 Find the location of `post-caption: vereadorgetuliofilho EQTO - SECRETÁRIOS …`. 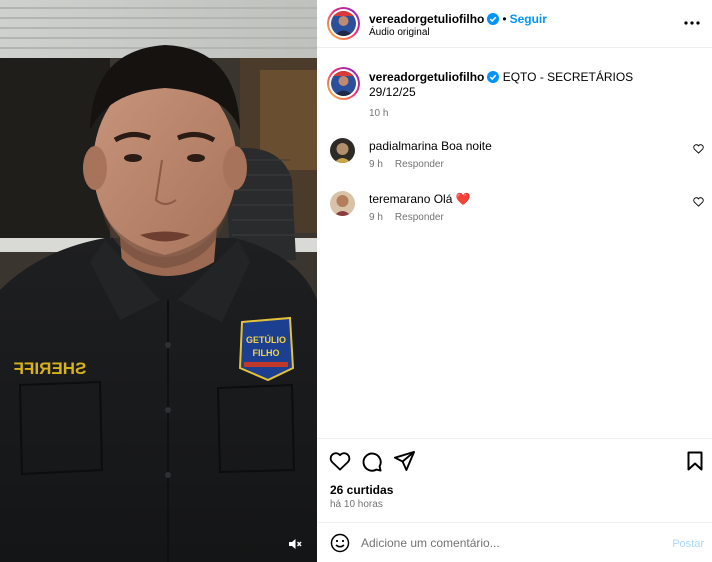

post-caption: vereadorgetuliofilho EQTO - SECRETÁRIOS … is located at coordinates (534, 95).